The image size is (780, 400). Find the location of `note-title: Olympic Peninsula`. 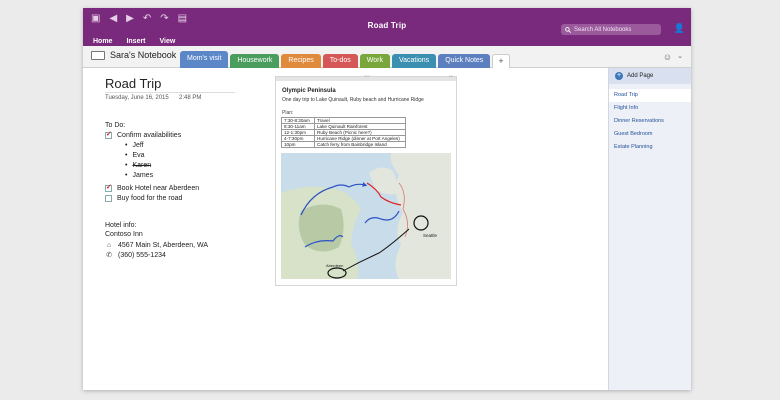

note-title: Olympic Peninsula is located at coordinates (309, 91).